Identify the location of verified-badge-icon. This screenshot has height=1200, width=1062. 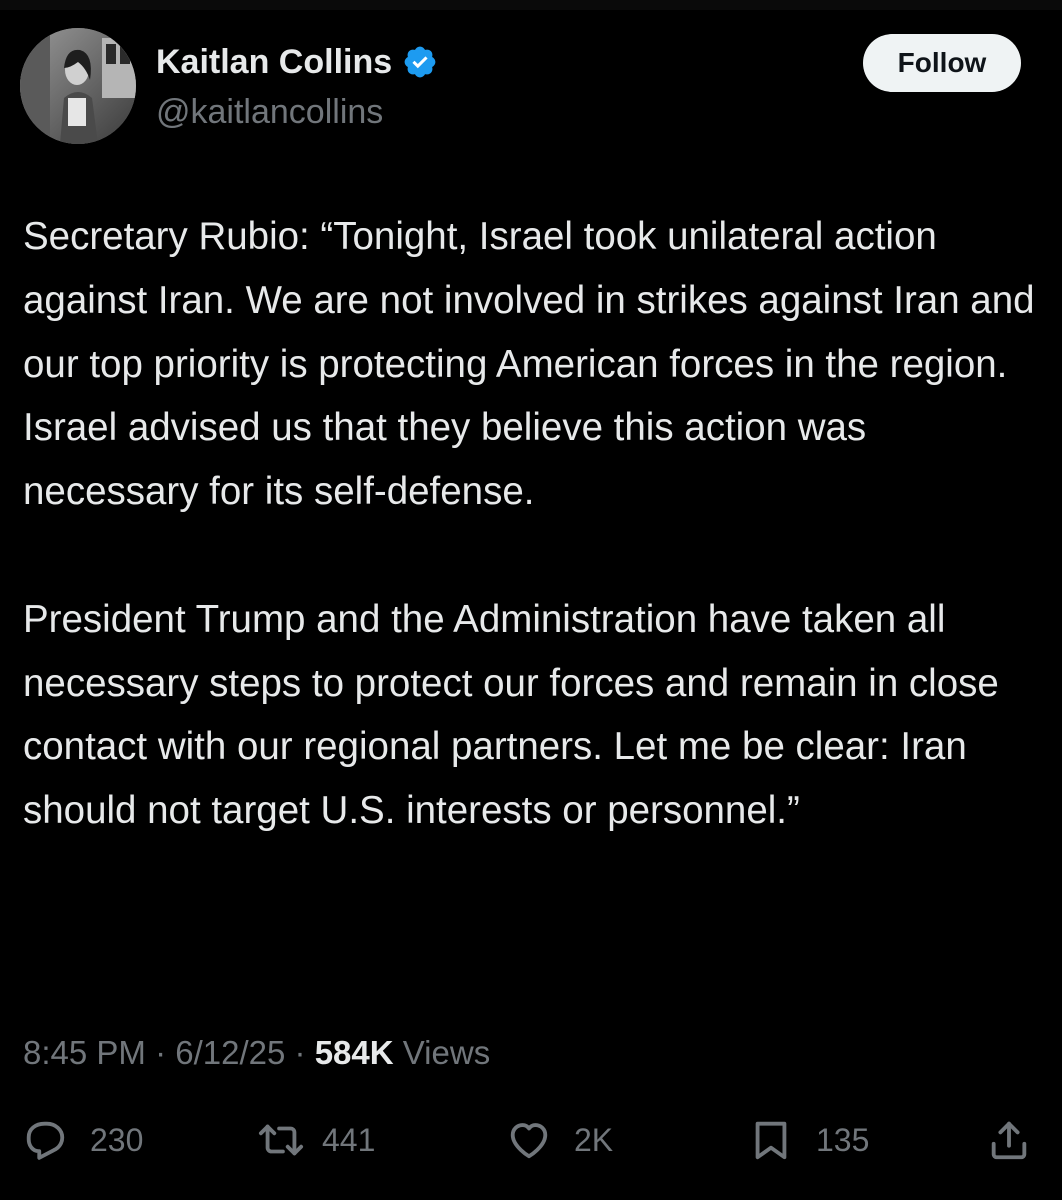
(420, 62).